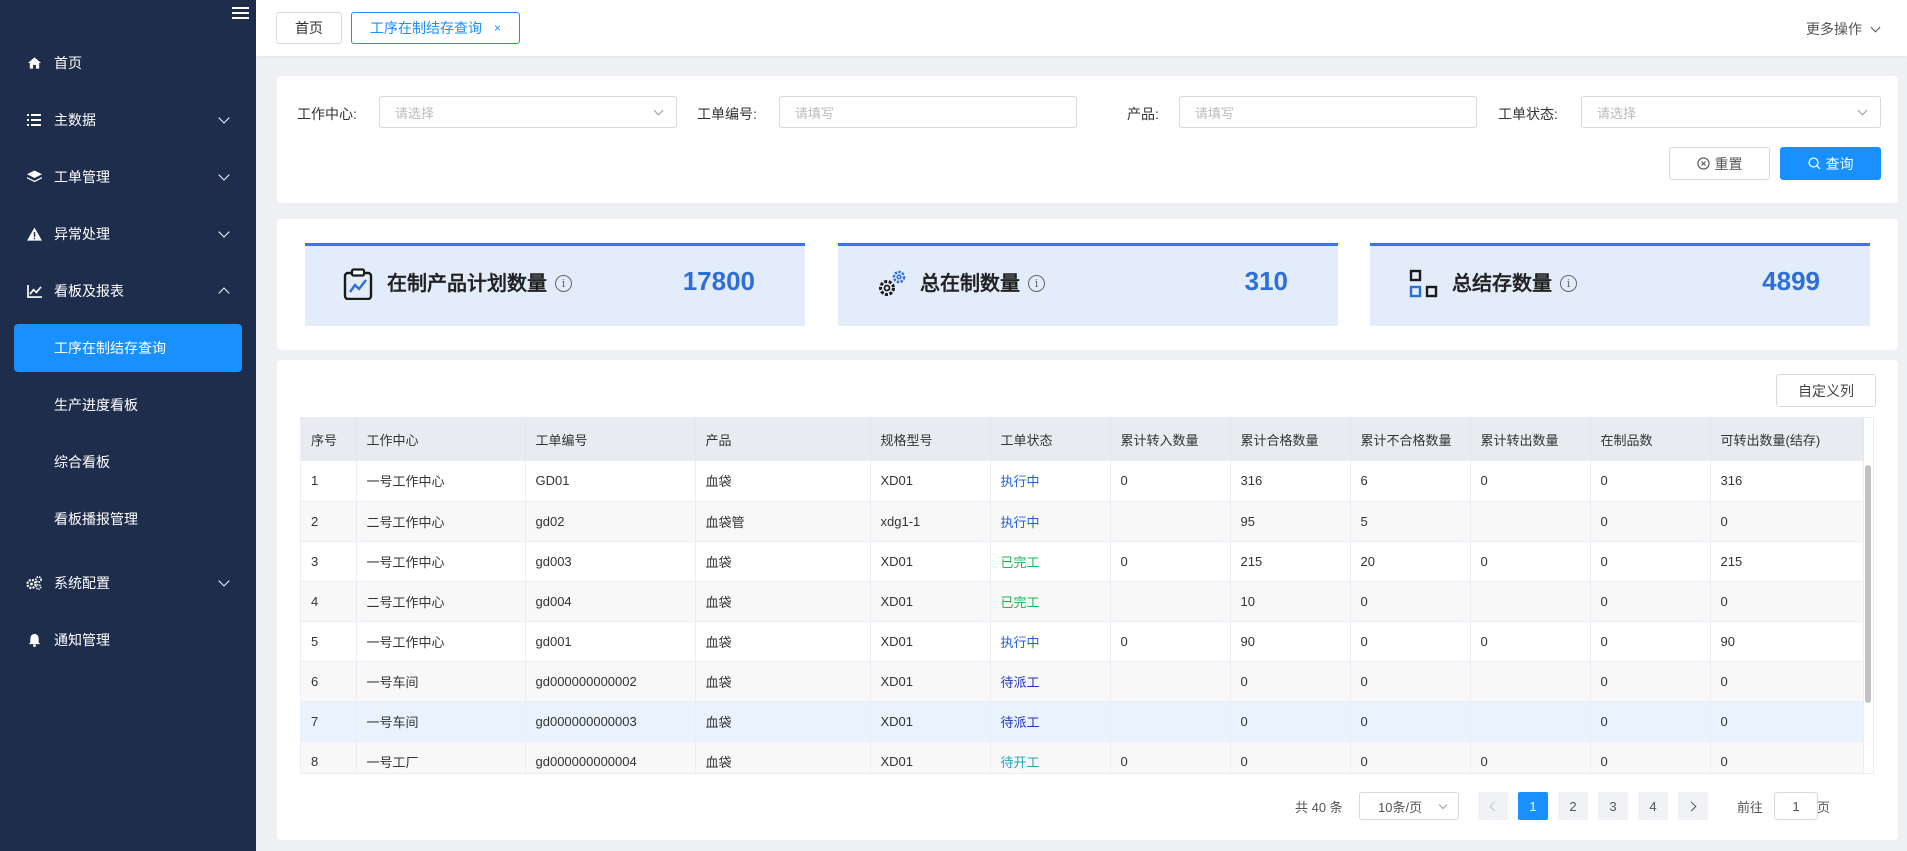  I want to click on table-cell: 一号工厂, so click(441, 757).